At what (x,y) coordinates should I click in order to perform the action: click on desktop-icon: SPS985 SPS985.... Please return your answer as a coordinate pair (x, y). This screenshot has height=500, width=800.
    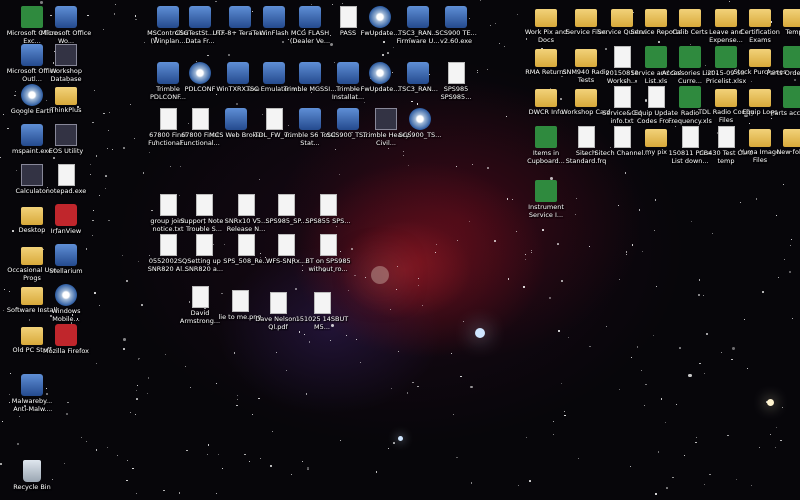
    Looking at the image, I should click on (456, 86).